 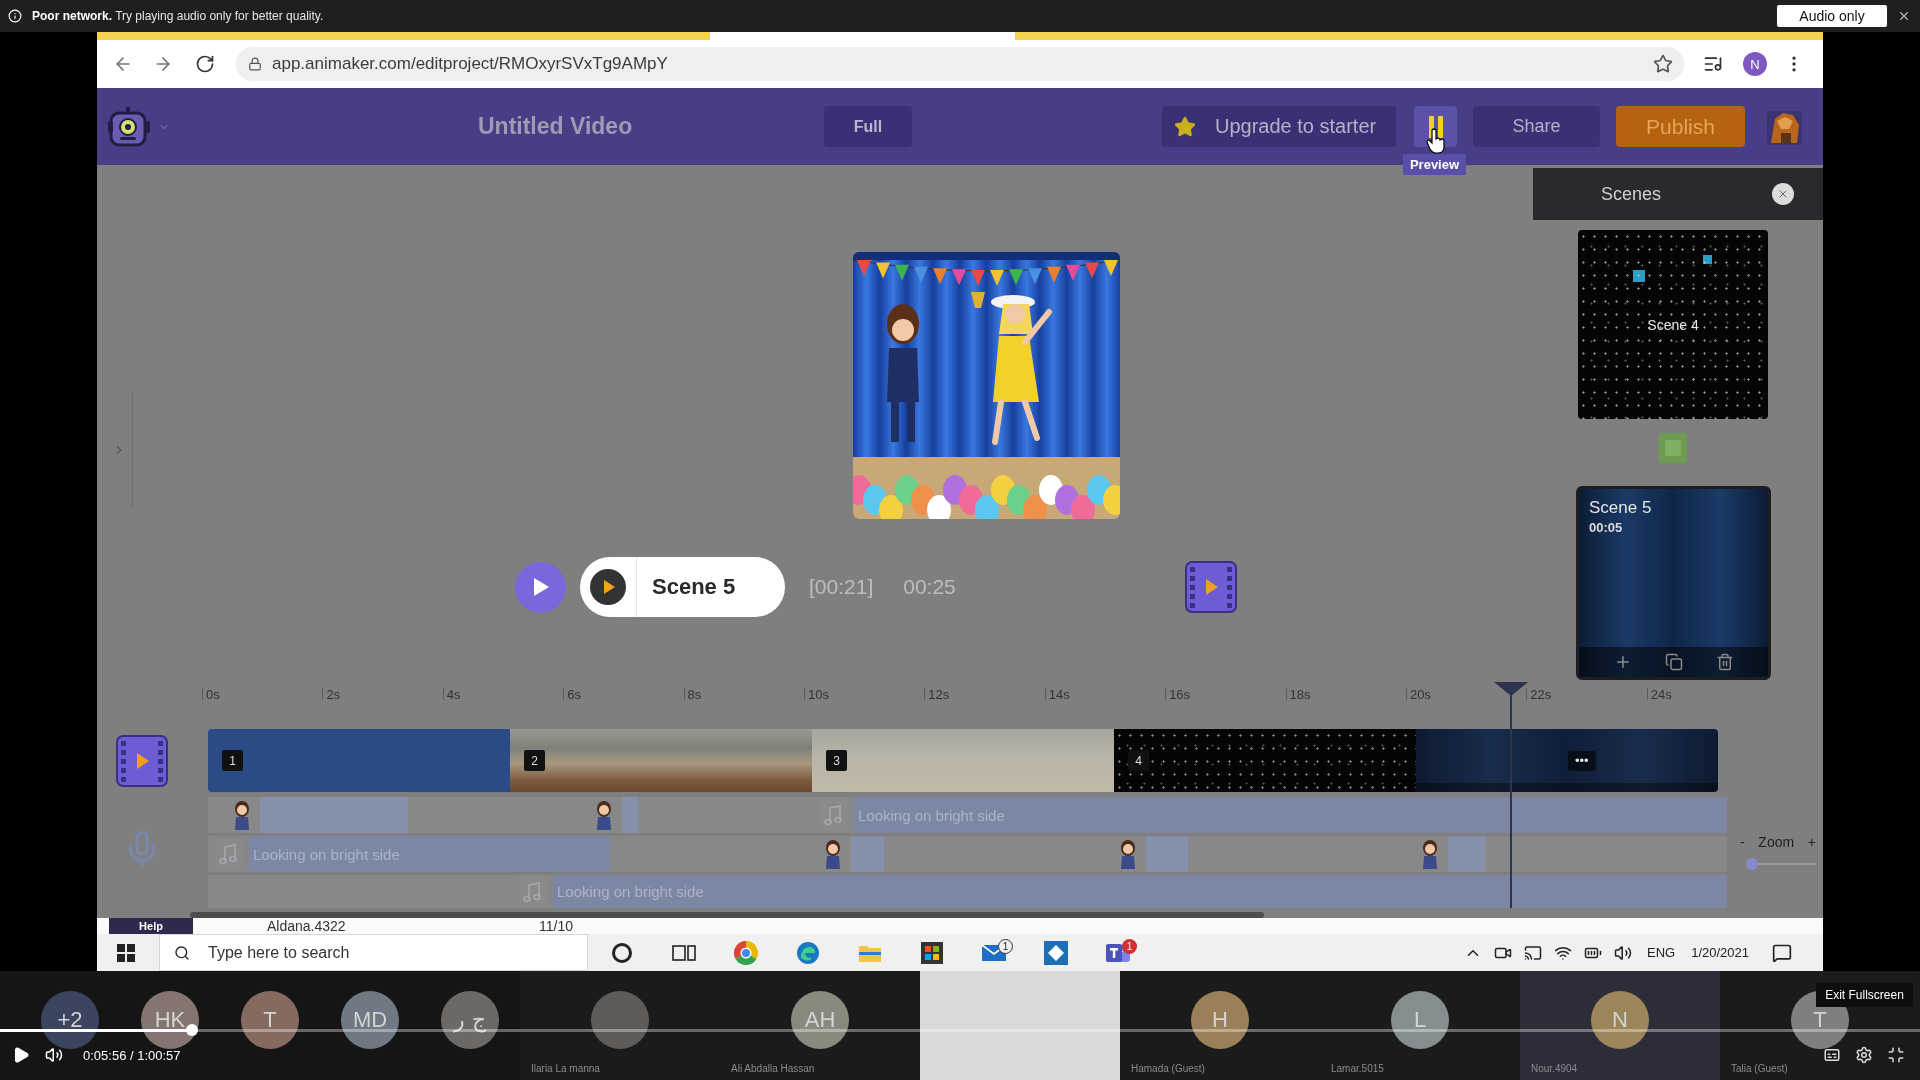 What do you see at coordinates (773, 1068) in the screenshot?
I see `participant-name: Ali Abdalla Hassan` at bounding box center [773, 1068].